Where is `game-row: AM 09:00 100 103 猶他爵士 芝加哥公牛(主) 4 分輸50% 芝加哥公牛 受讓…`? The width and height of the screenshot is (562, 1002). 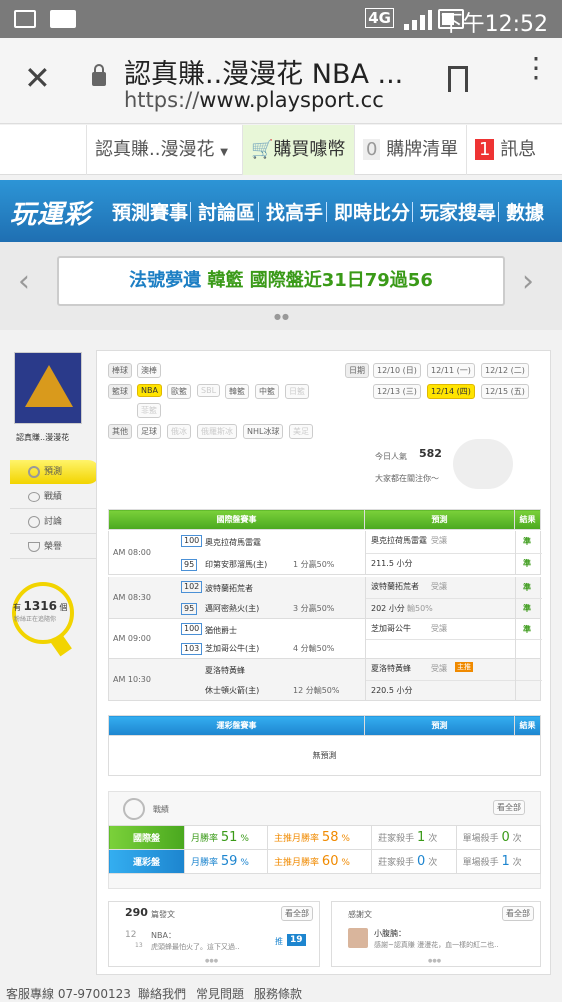
game-row: AM 09:00 100 103 猶他爵士 芝加哥公牛(主) 4 分輸50% 芝加哥公牛 受讓… is located at coordinates (325, 639).